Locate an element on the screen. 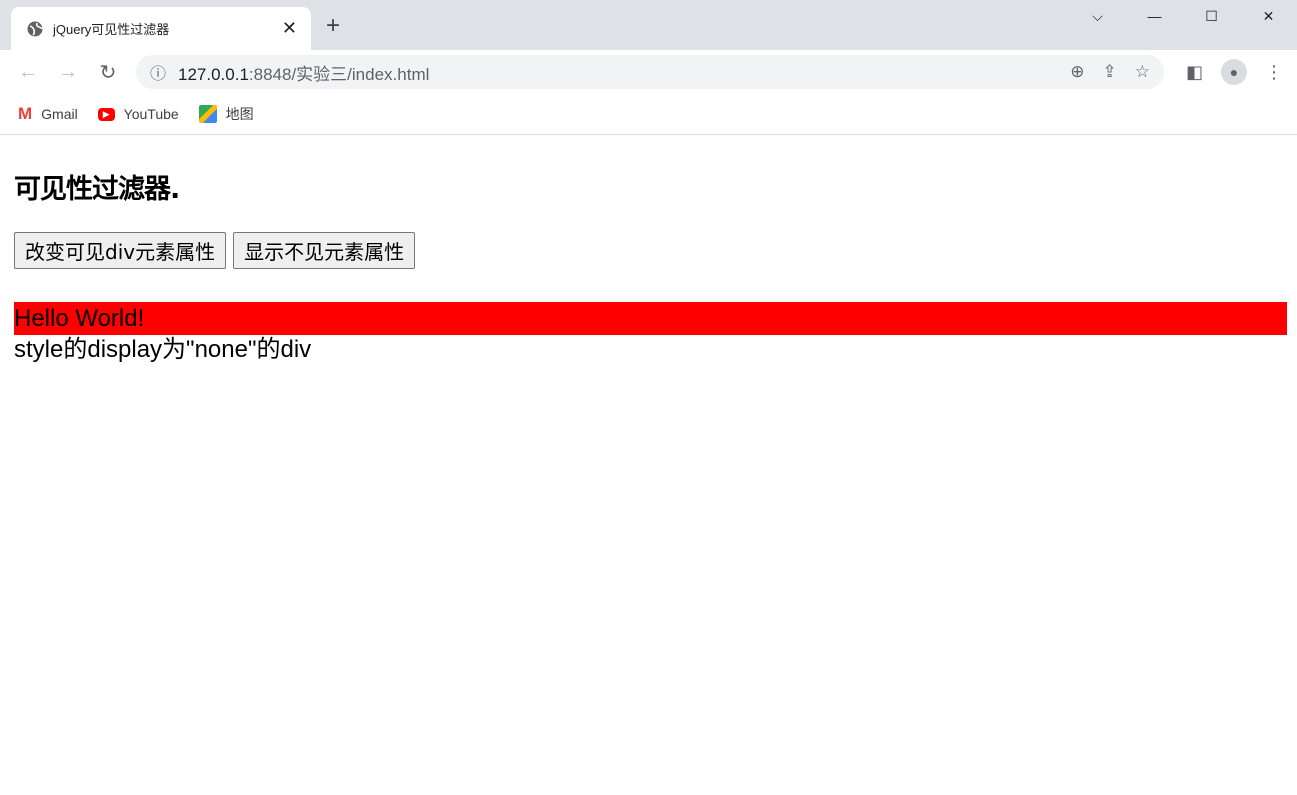 Image resolution: width=1297 pixels, height=795 pixels. zoom-icon: ⊕ is located at coordinates (1077, 72).